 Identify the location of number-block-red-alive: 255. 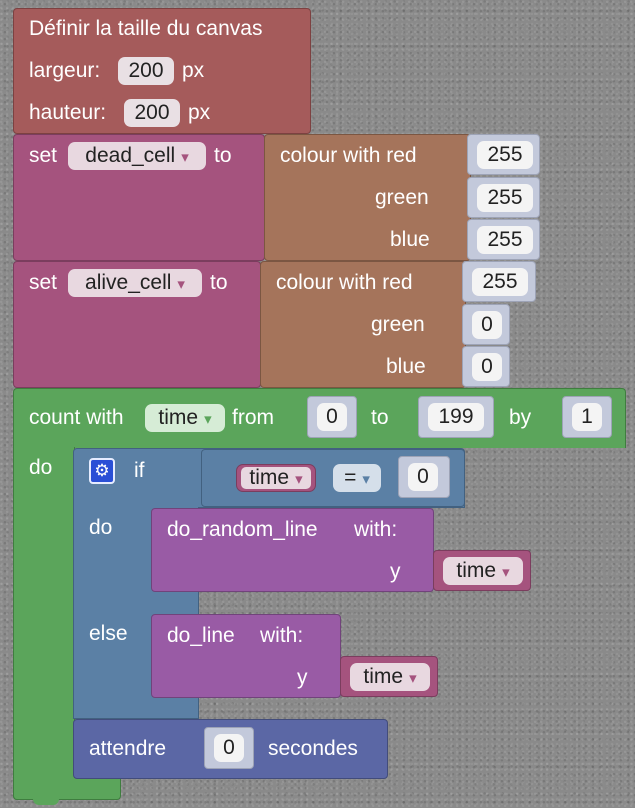
(499, 281).